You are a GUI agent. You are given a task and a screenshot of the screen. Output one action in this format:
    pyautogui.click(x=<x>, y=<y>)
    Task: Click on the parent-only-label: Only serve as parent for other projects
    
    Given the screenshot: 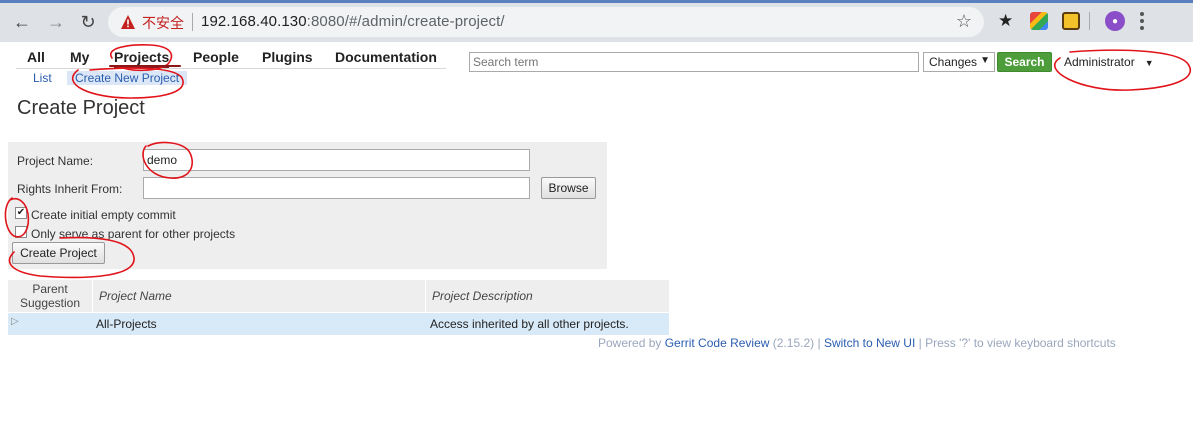 What is the action you would take?
    pyautogui.click(x=133, y=234)
    